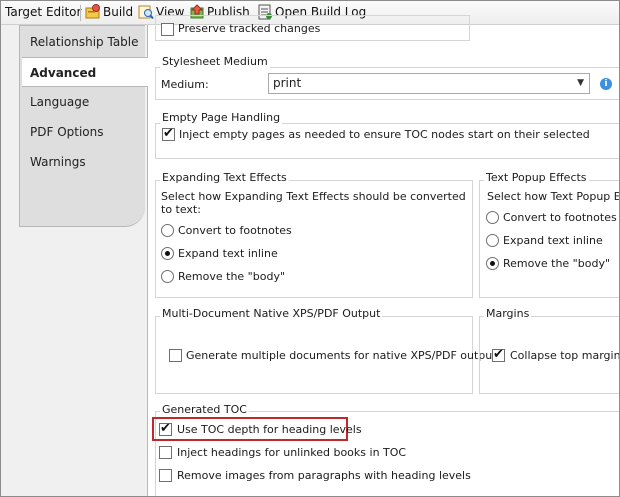  What do you see at coordinates (185, 84) in the screenshot?
I see `medium-label: Medium:` at bounding box center [185, 84].